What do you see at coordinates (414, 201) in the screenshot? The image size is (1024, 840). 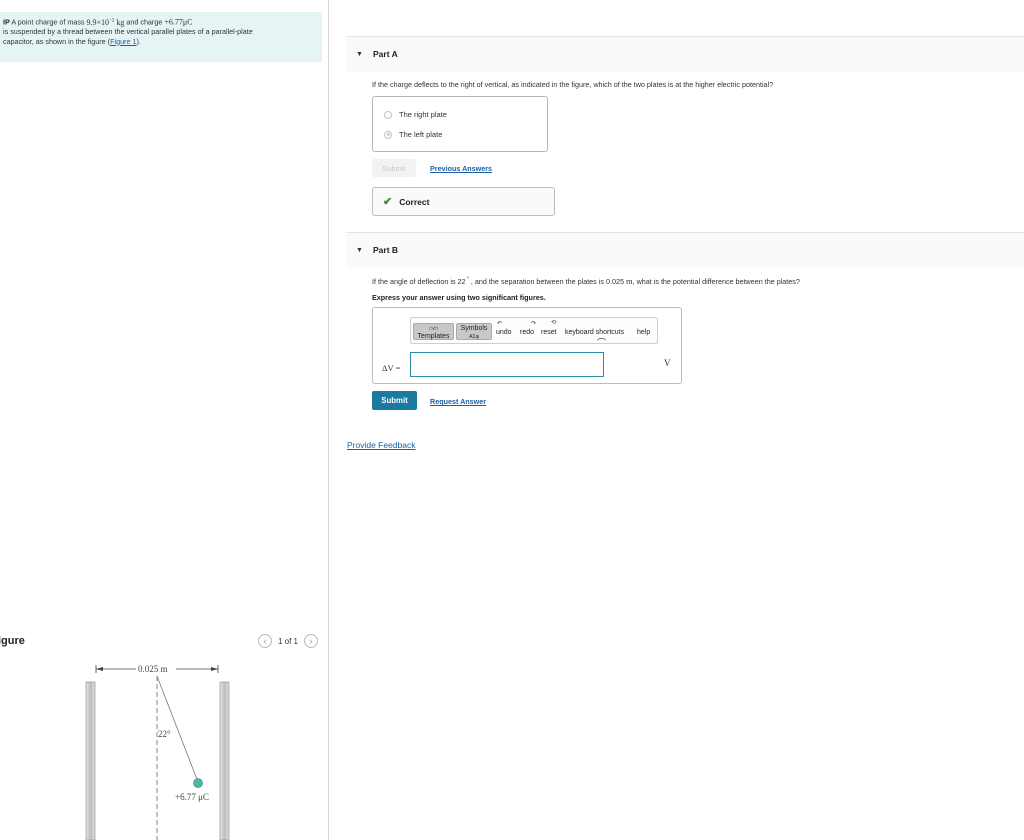 I see `correct-label: Correct` at bounding box center [414, 201].